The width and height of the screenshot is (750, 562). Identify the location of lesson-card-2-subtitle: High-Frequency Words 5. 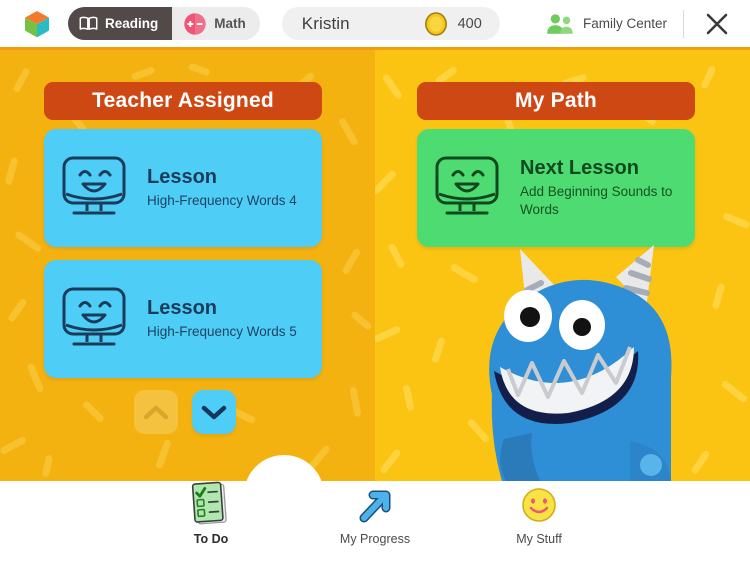
(222, 331).